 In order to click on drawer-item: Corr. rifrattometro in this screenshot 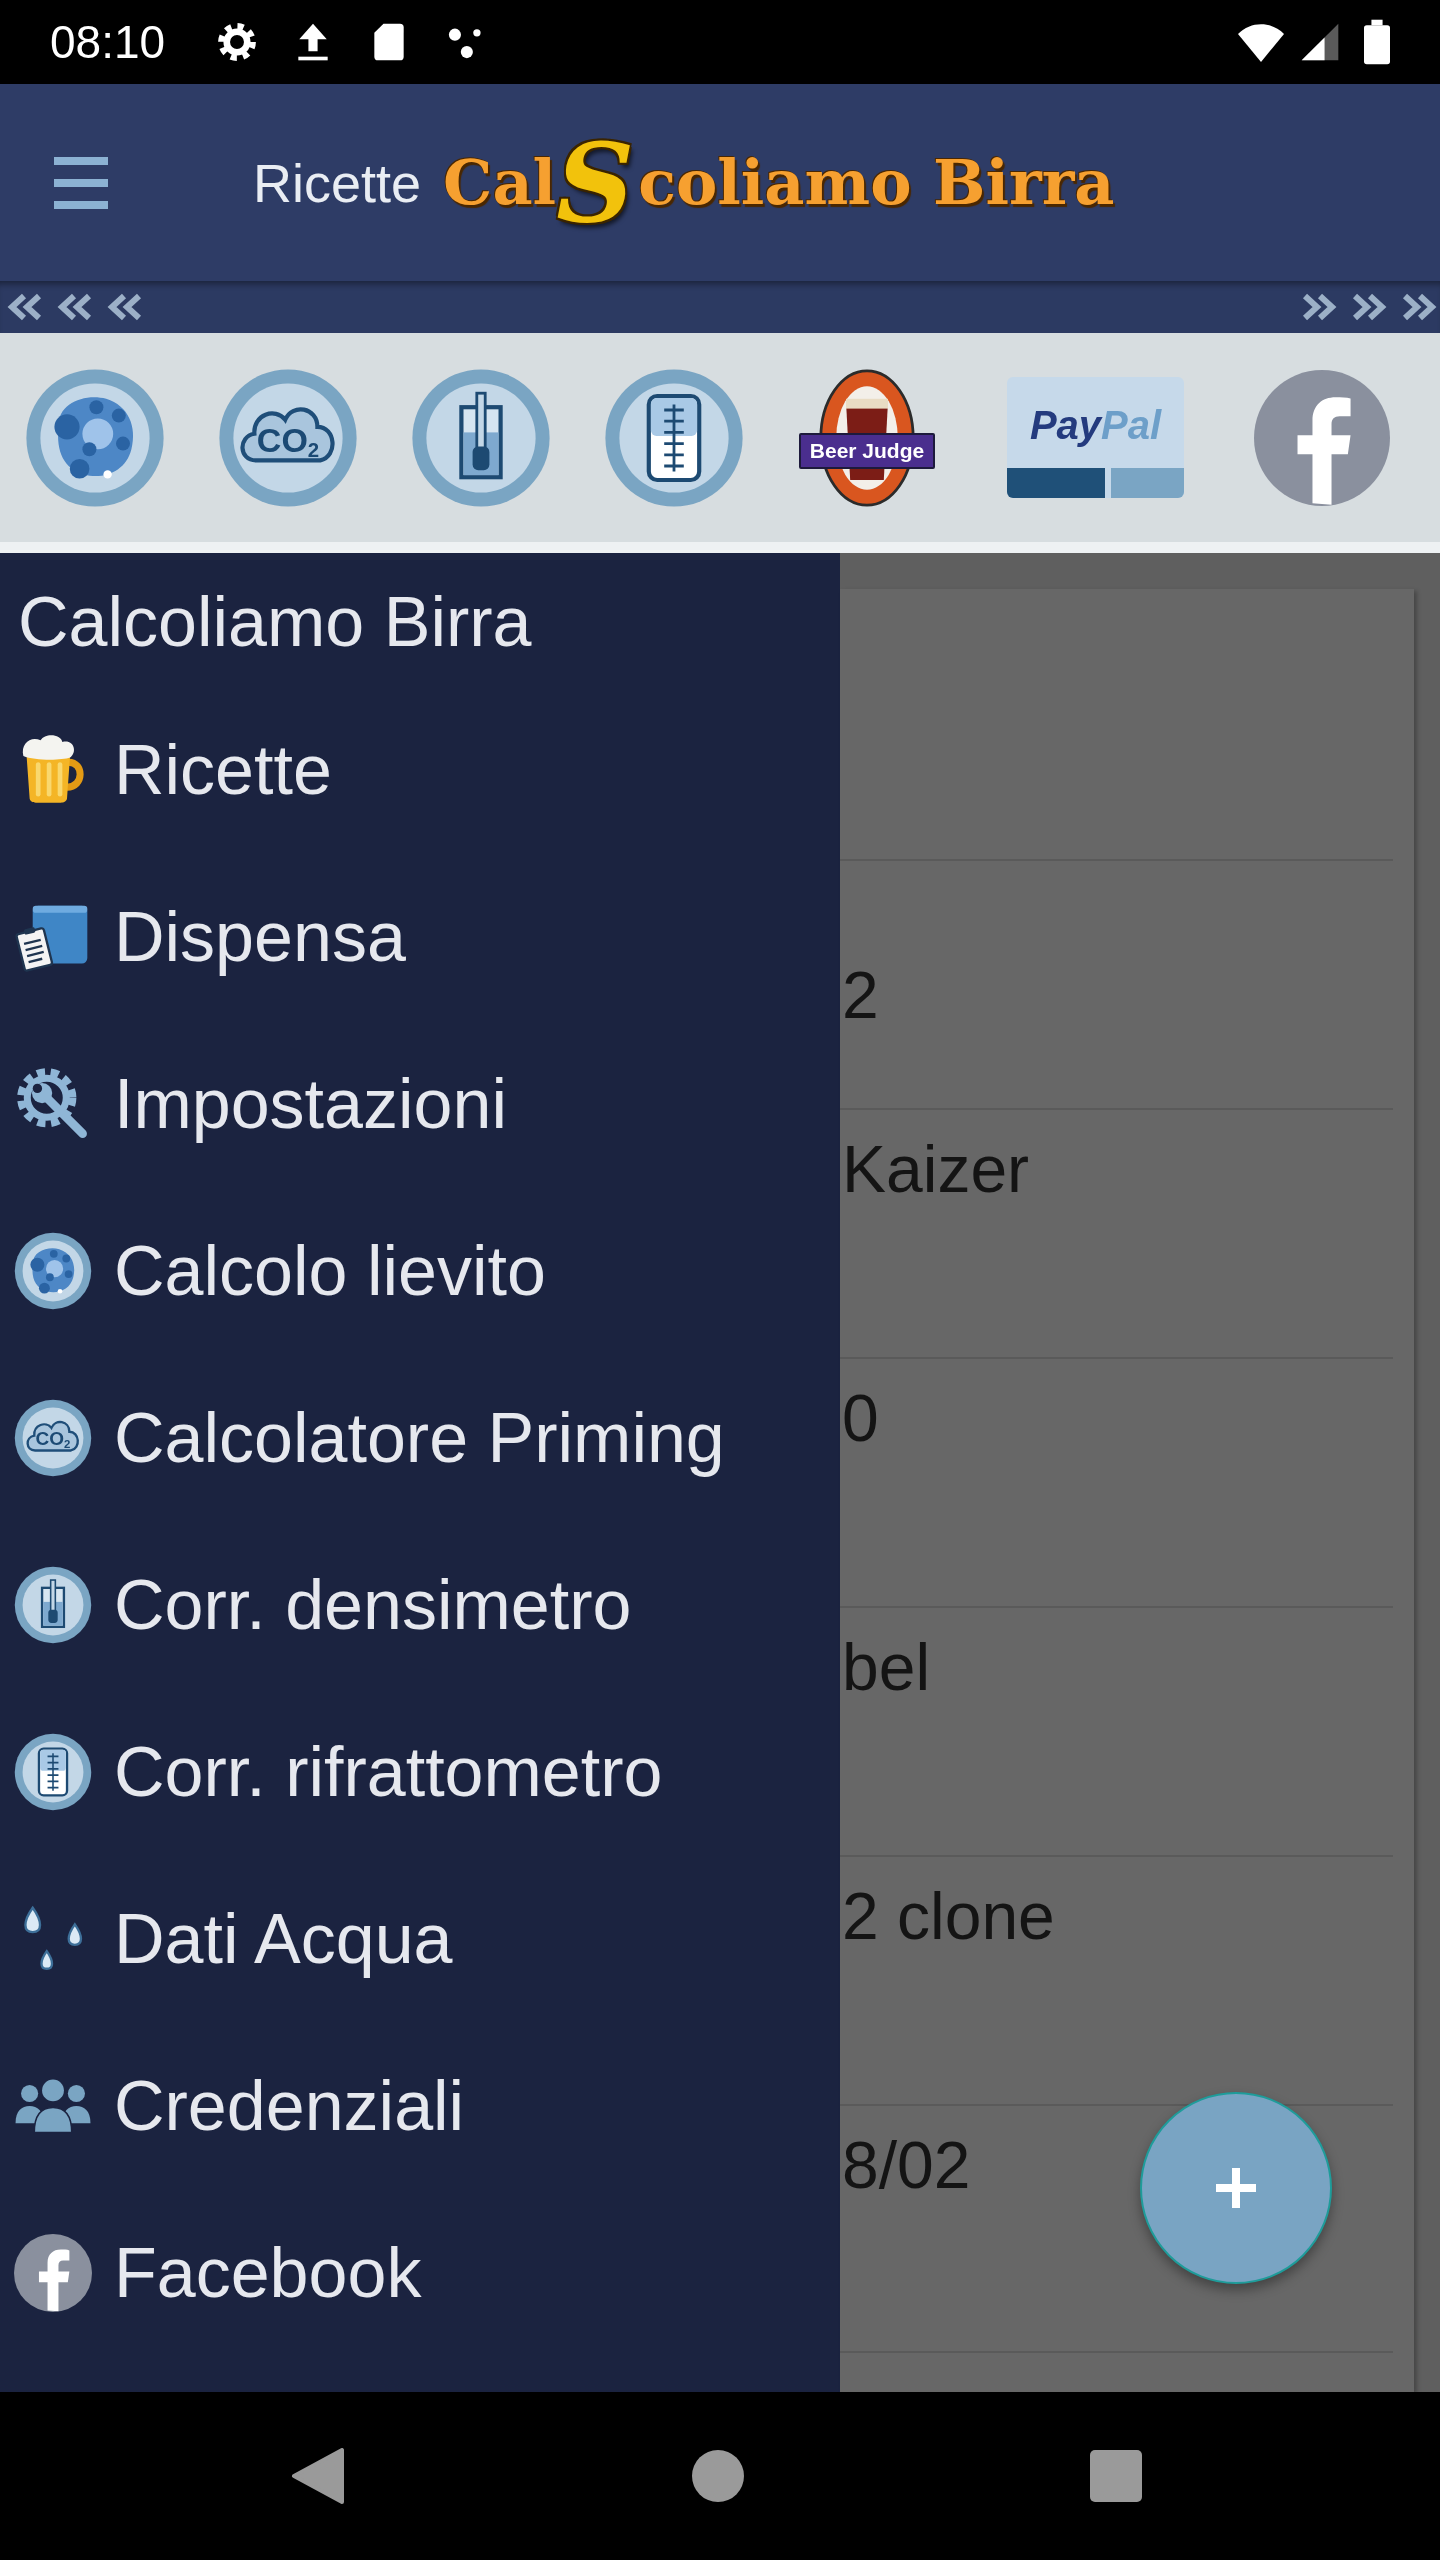, I will do `click(420, 1771)`.